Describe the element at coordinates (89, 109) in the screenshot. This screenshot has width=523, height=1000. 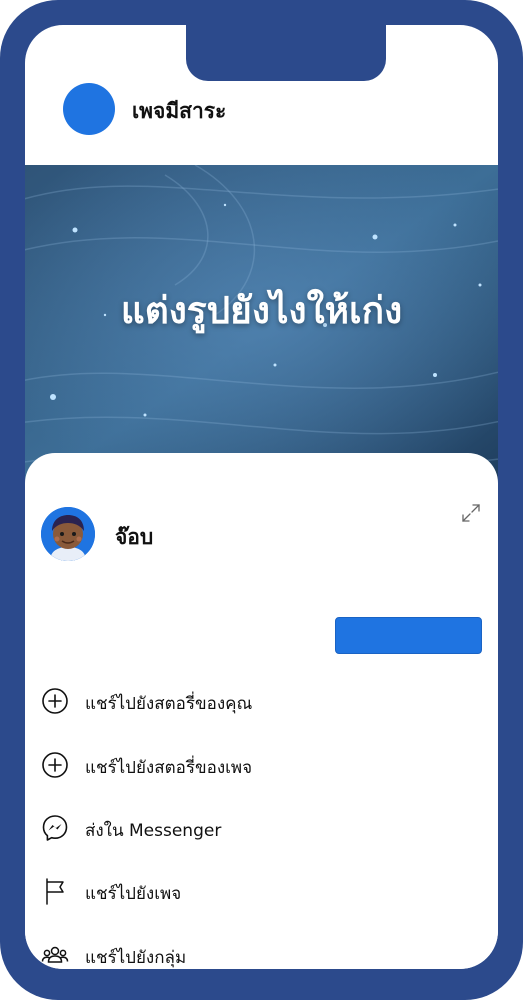
I see `page-avatar` at that location.